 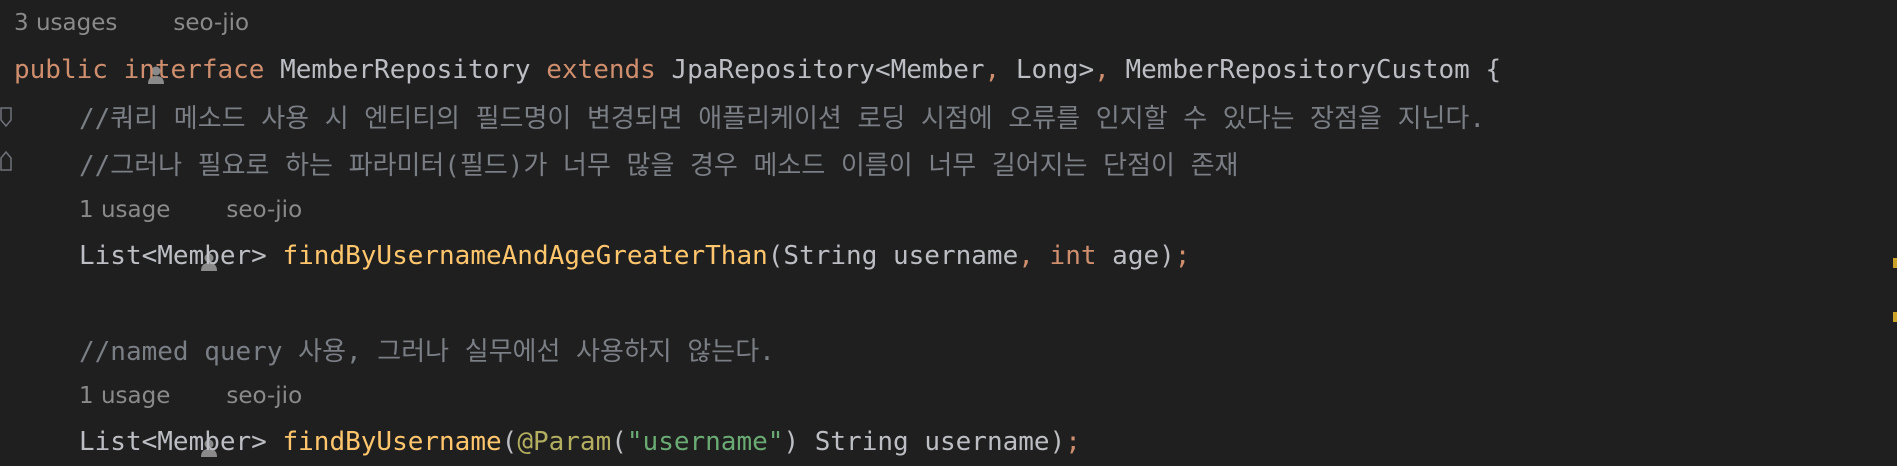 What do you see at coordinates (1055, 70) in the screenshot?
I see `generic-type: Long>` at bounding box center [1055, 70].